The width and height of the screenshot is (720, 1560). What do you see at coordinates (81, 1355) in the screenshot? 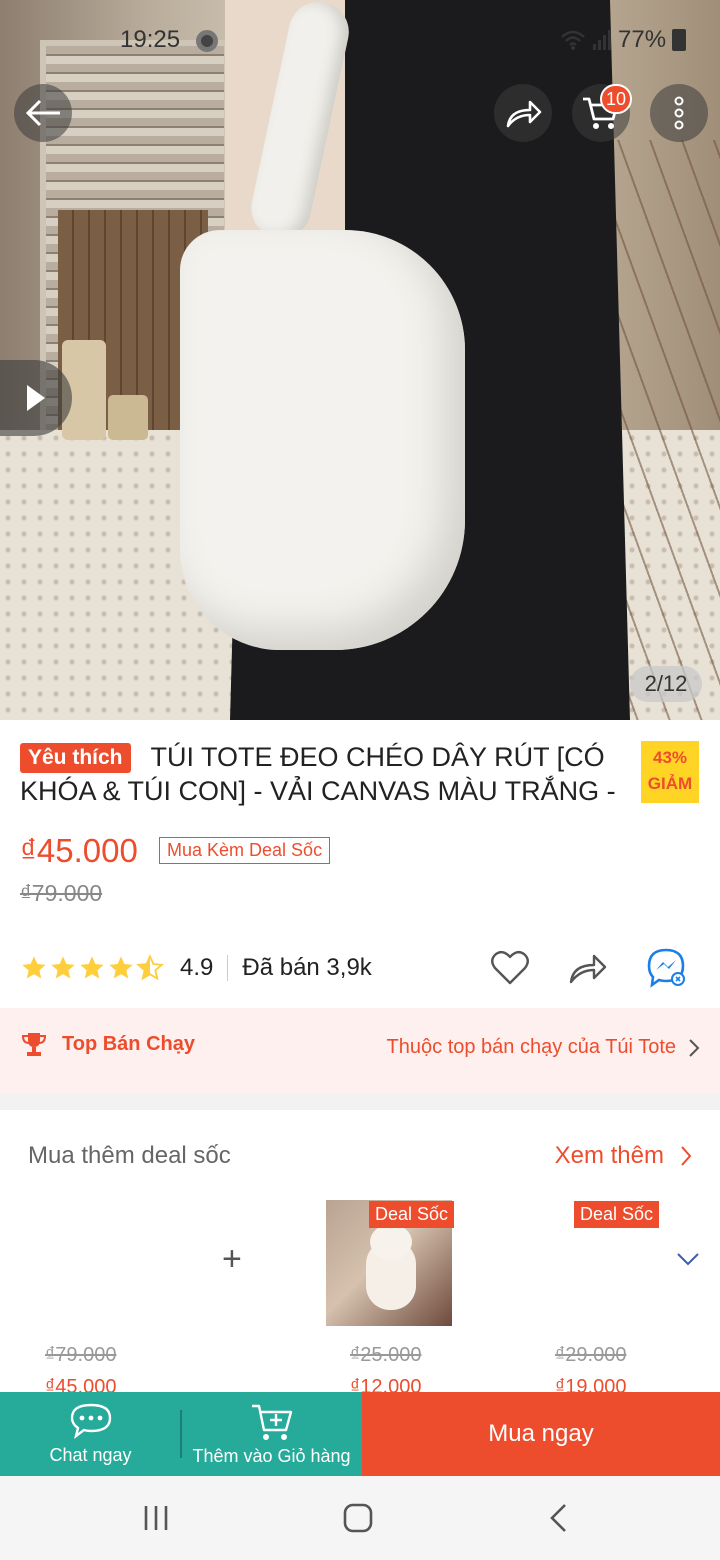
I see `deal-item-old-price: ₫79.000` at bounding box center [81, 1355].